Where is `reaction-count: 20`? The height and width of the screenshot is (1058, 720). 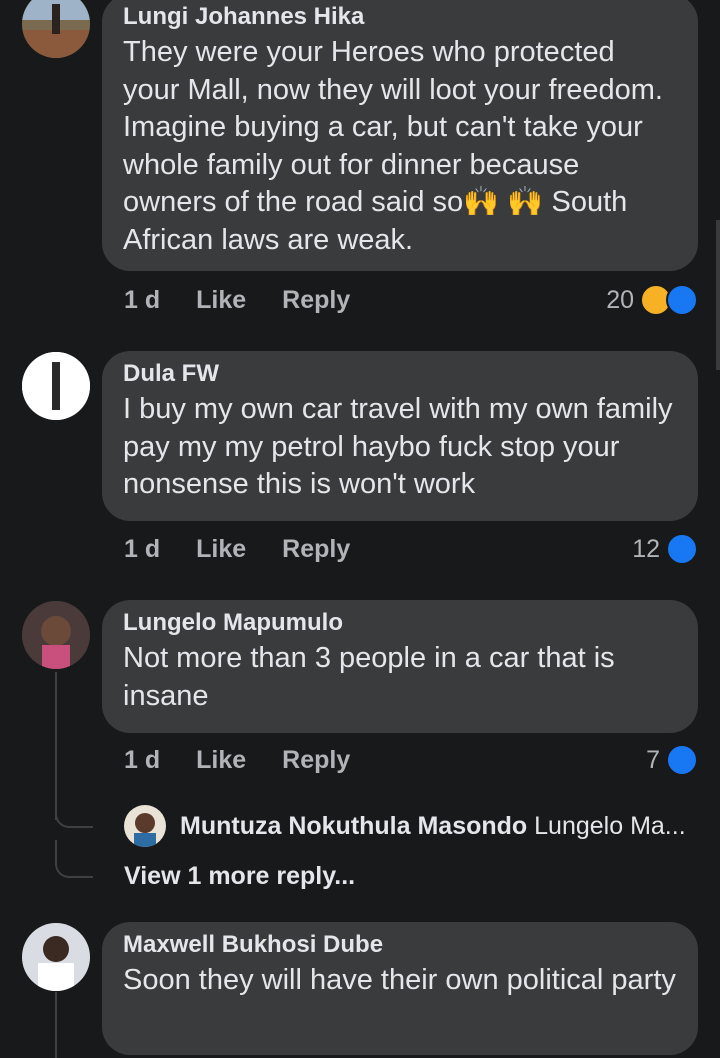
reaction-count: 20 is located at coordinates (620, 299).